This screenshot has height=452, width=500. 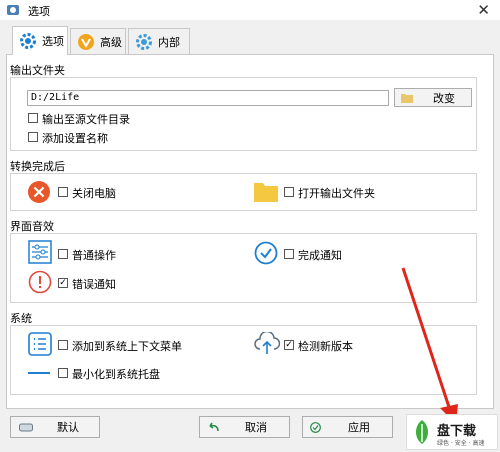 I want to click on section-system, so click(x=243, y=360).